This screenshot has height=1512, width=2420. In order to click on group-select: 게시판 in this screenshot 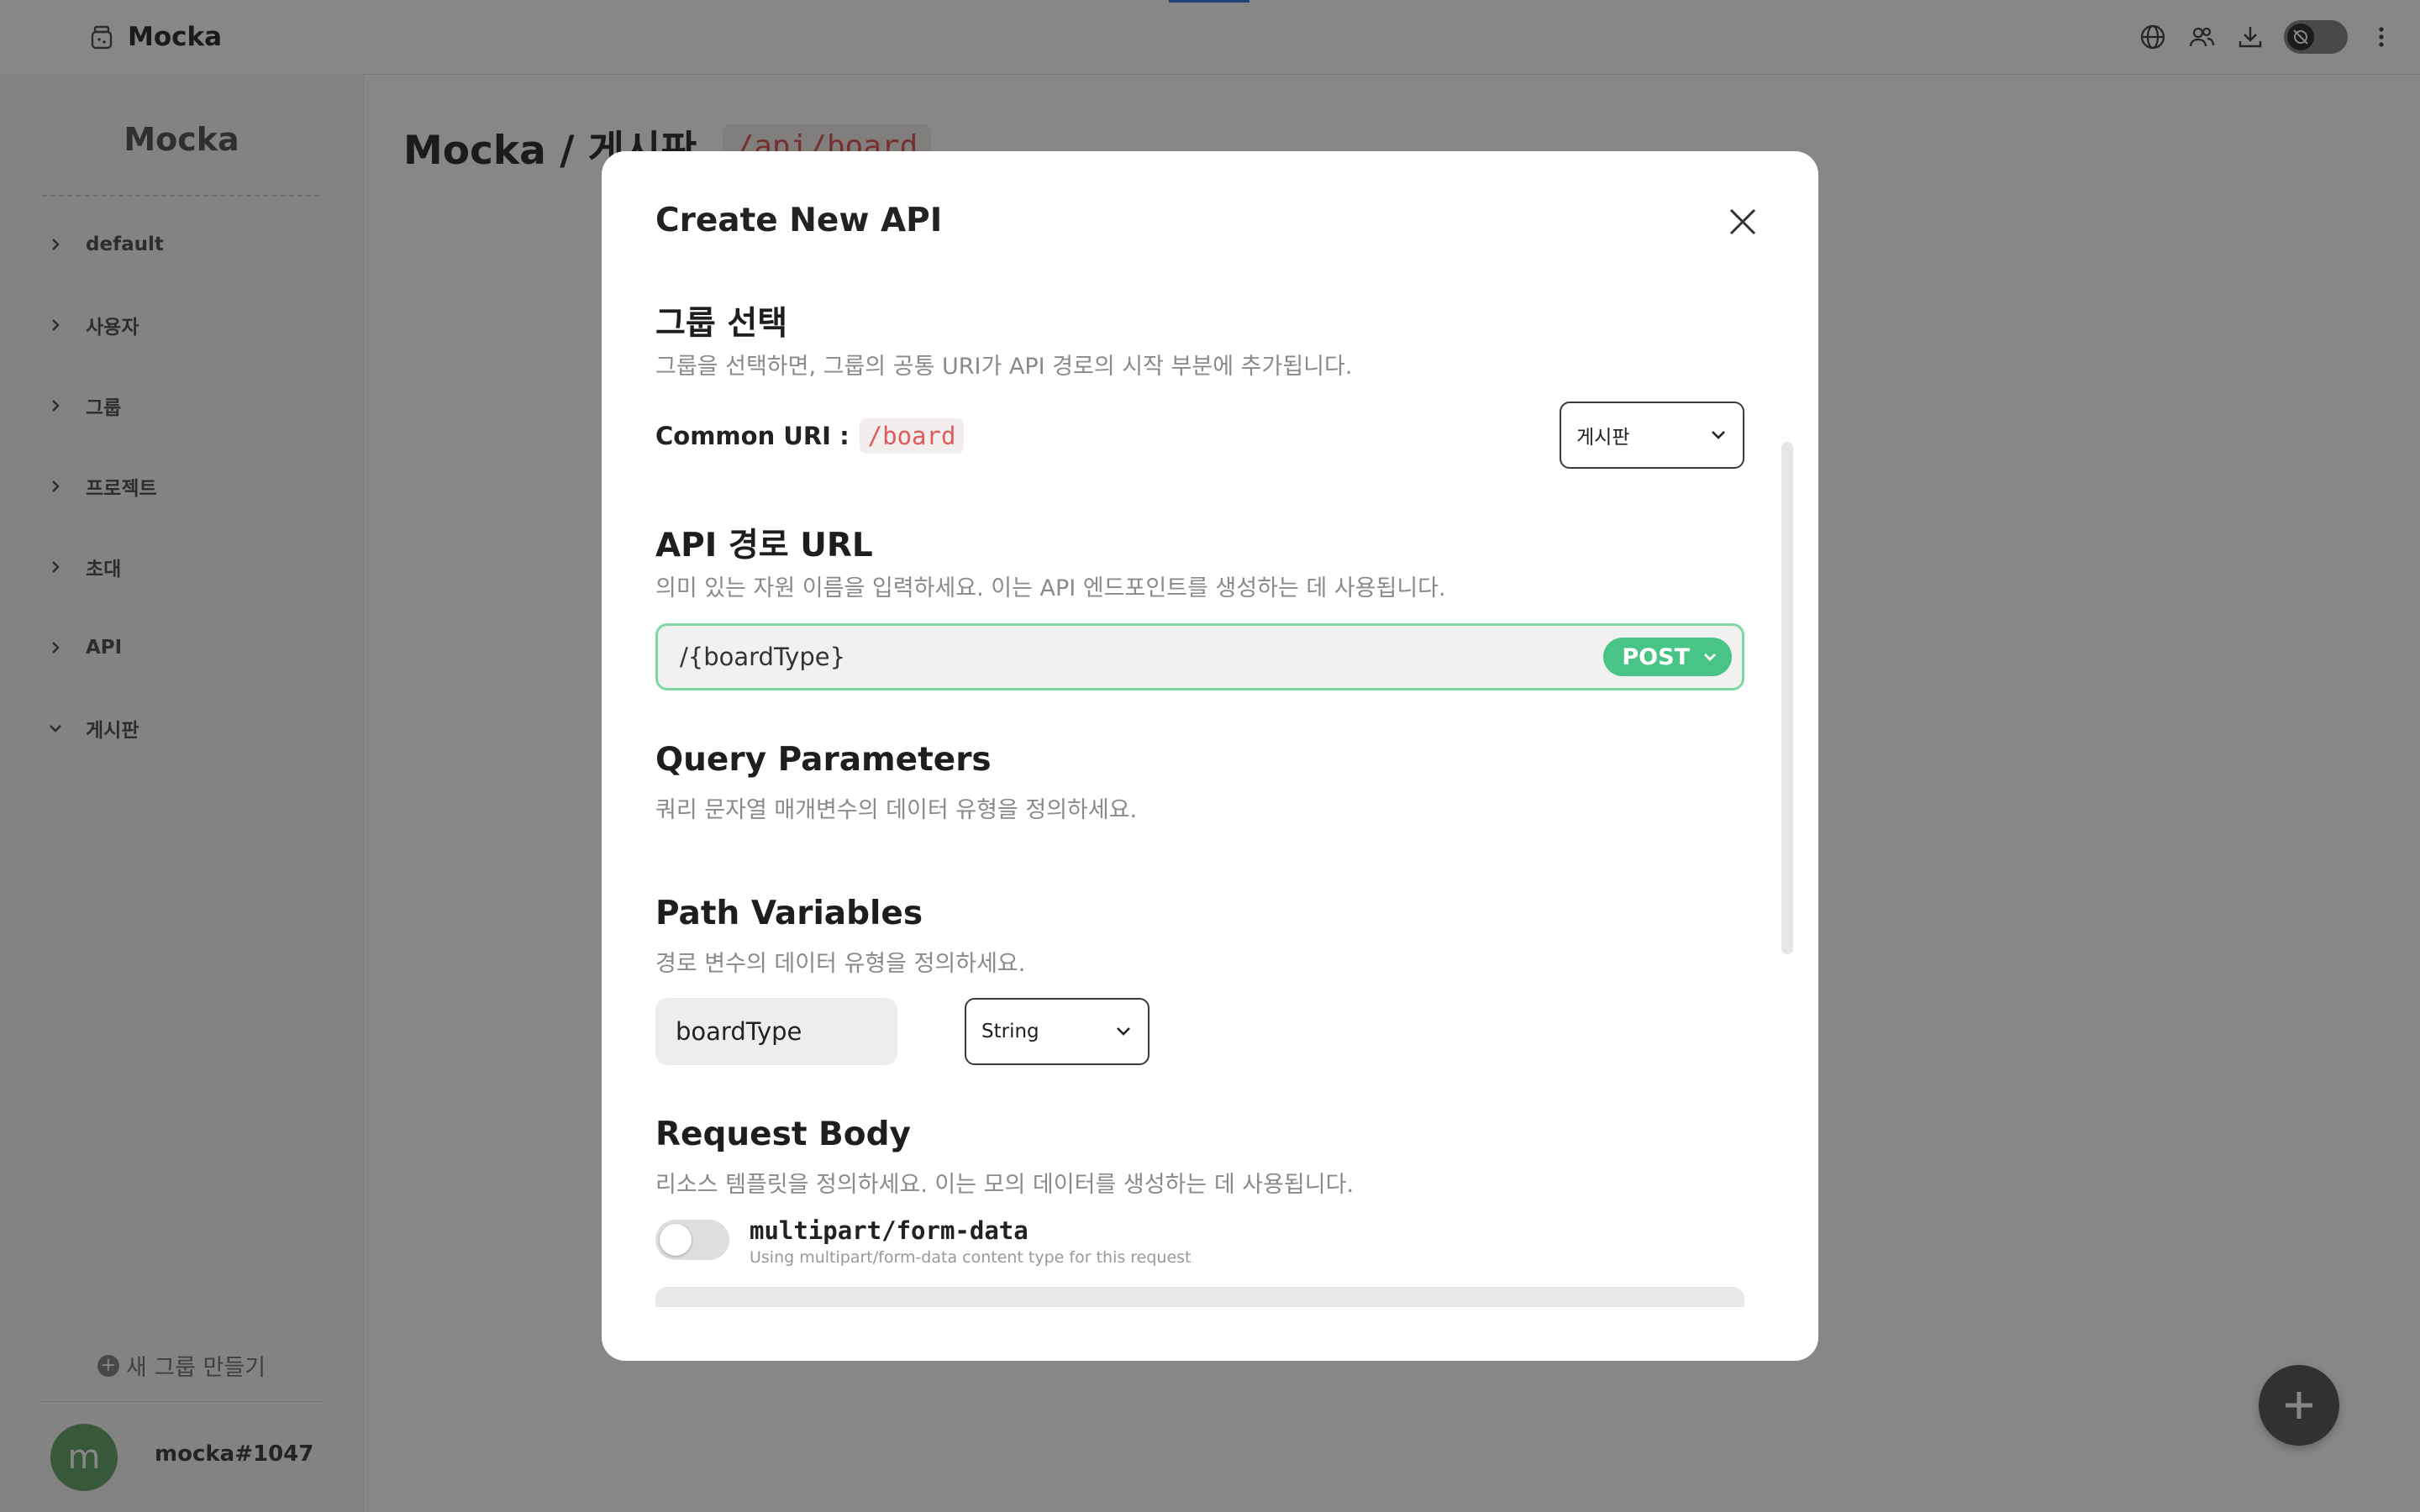, I will do `click(1652, 435)`.